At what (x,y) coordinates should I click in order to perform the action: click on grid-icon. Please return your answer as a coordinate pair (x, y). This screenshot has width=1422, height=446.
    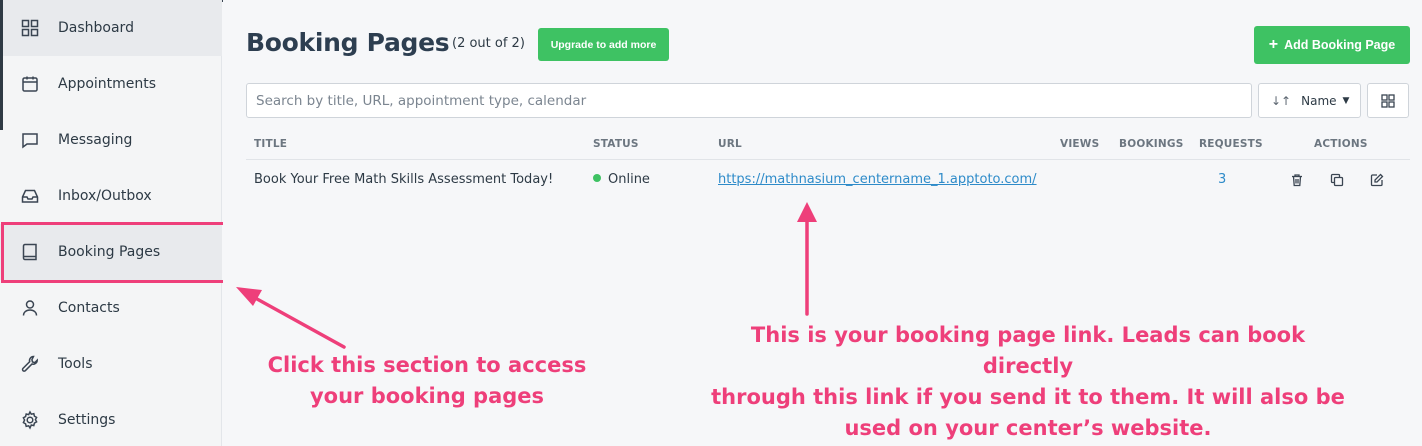
    Looking at the image, I should click on (1388, 100).